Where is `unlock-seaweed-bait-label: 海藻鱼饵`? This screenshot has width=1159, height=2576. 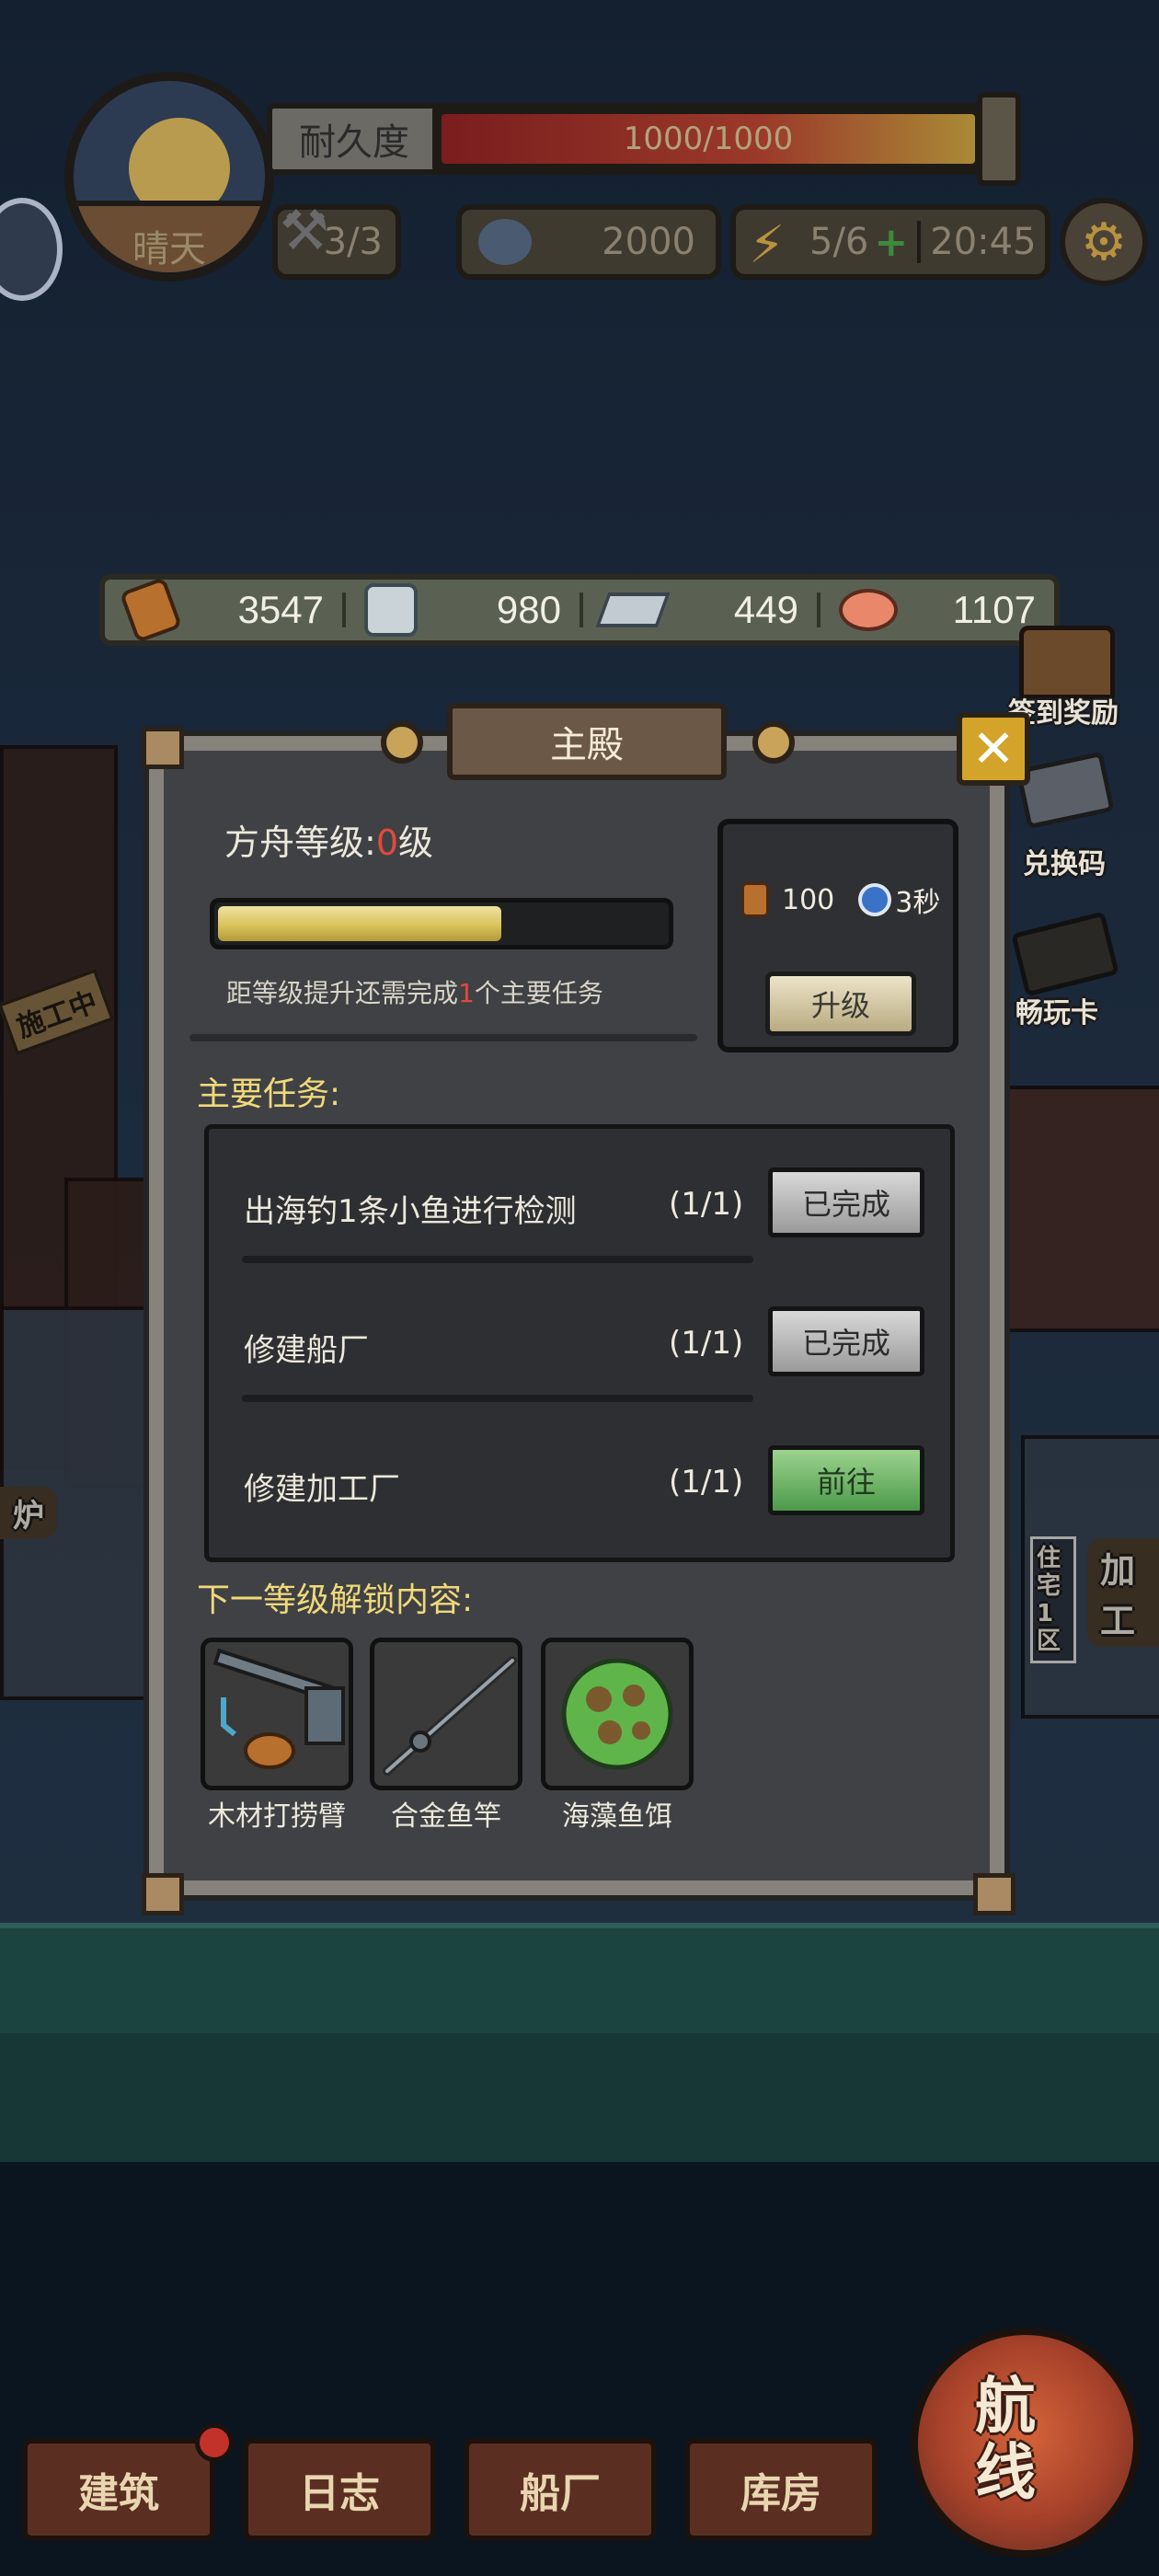
unlock-seaweed-bait-label: 海藻鱼饵 is located at coordinates (617, 1816).